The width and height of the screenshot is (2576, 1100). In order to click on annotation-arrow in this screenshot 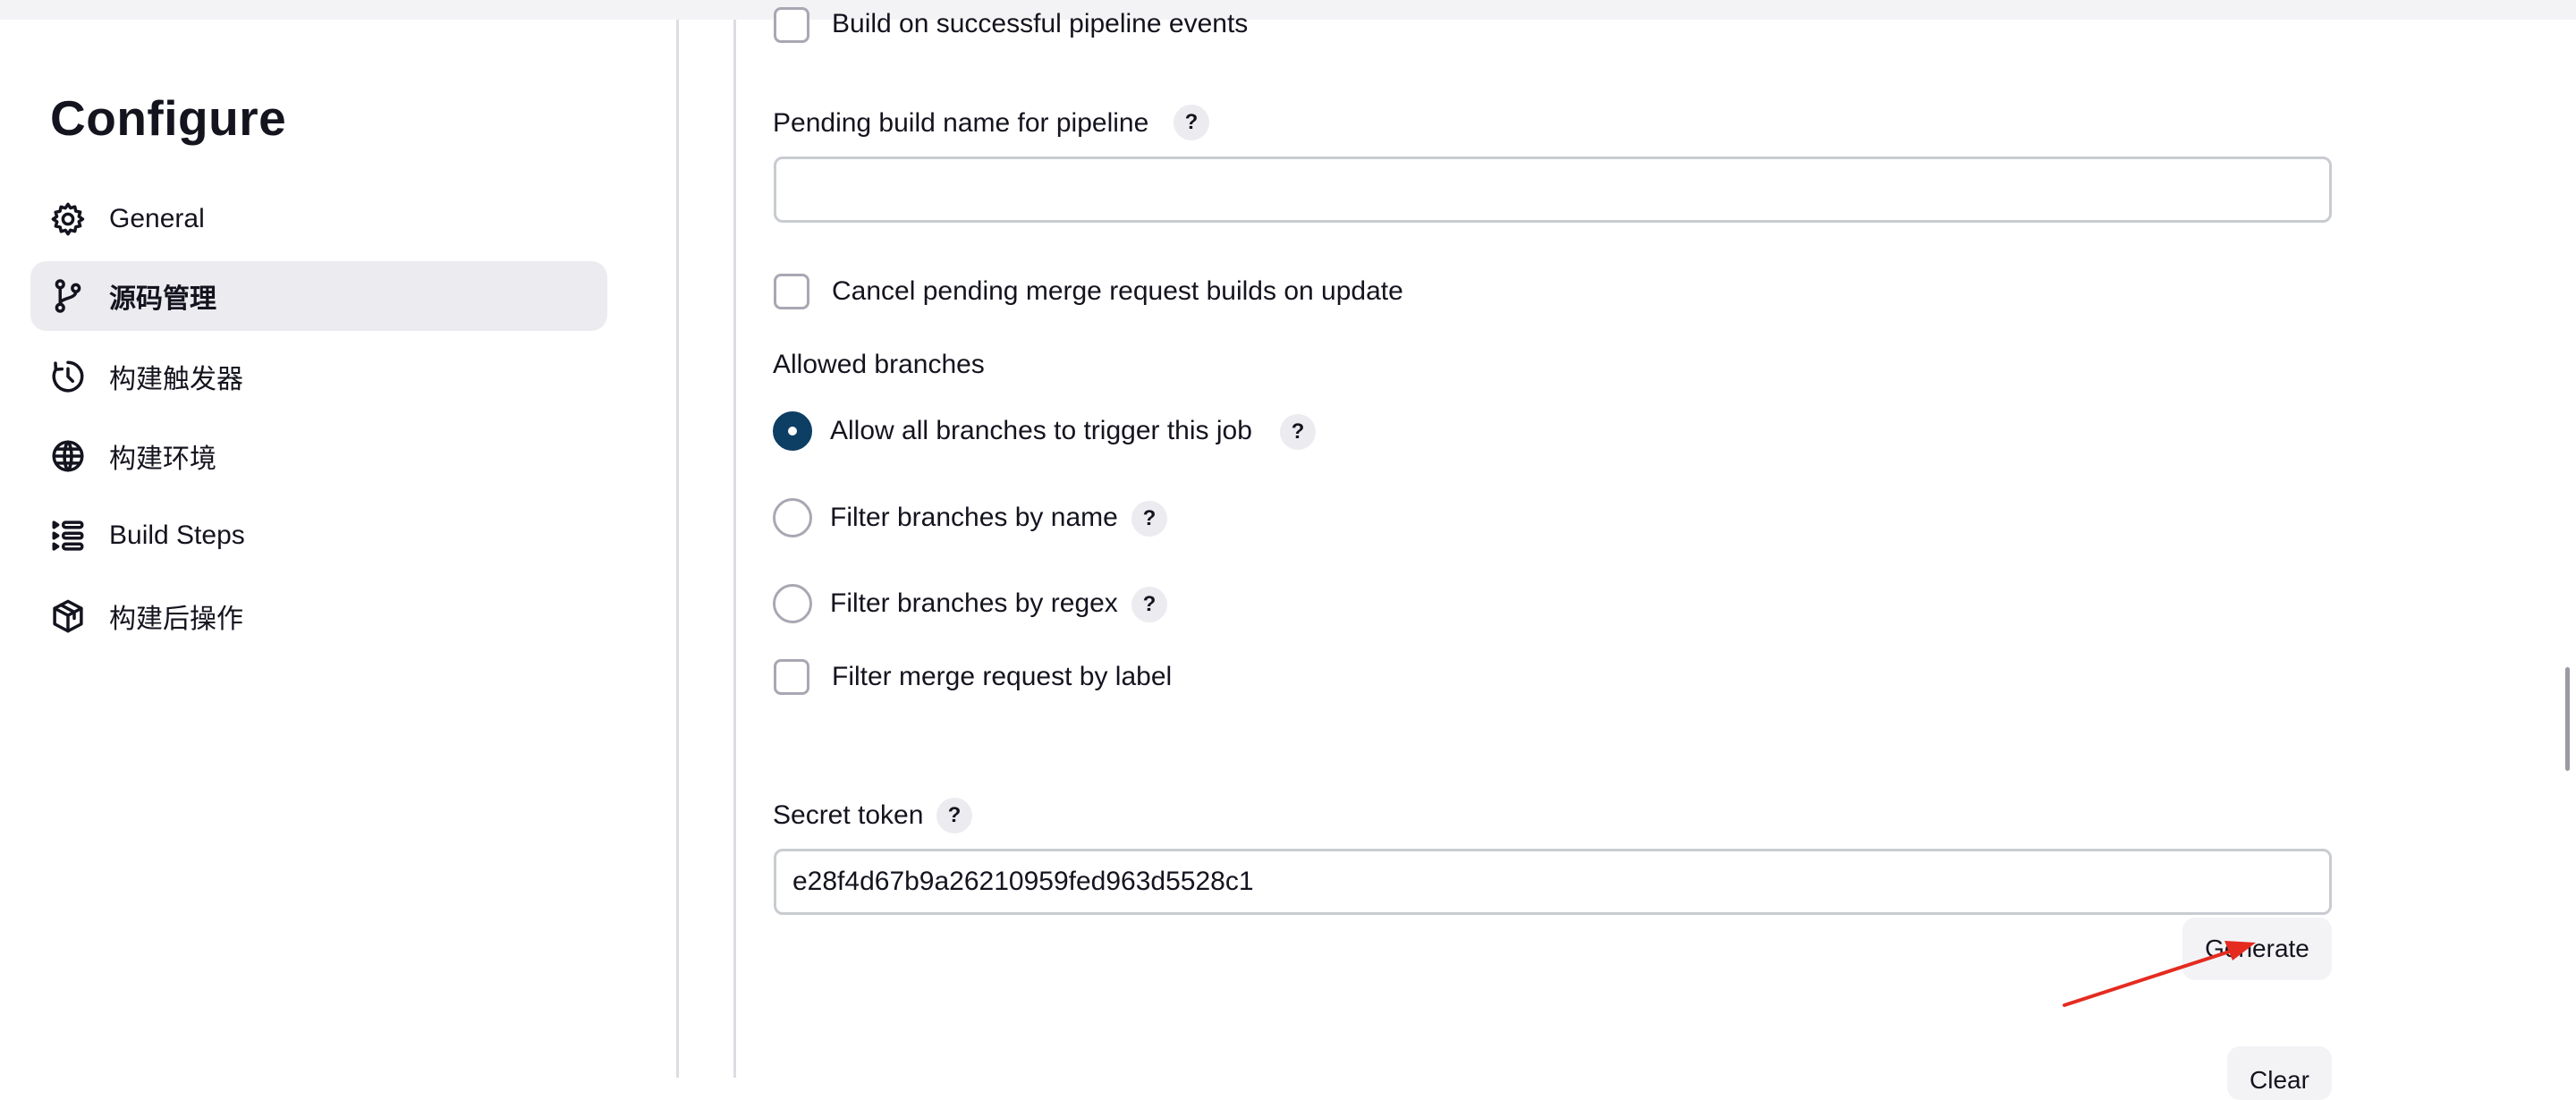, I will do `click(2159, 974)`.